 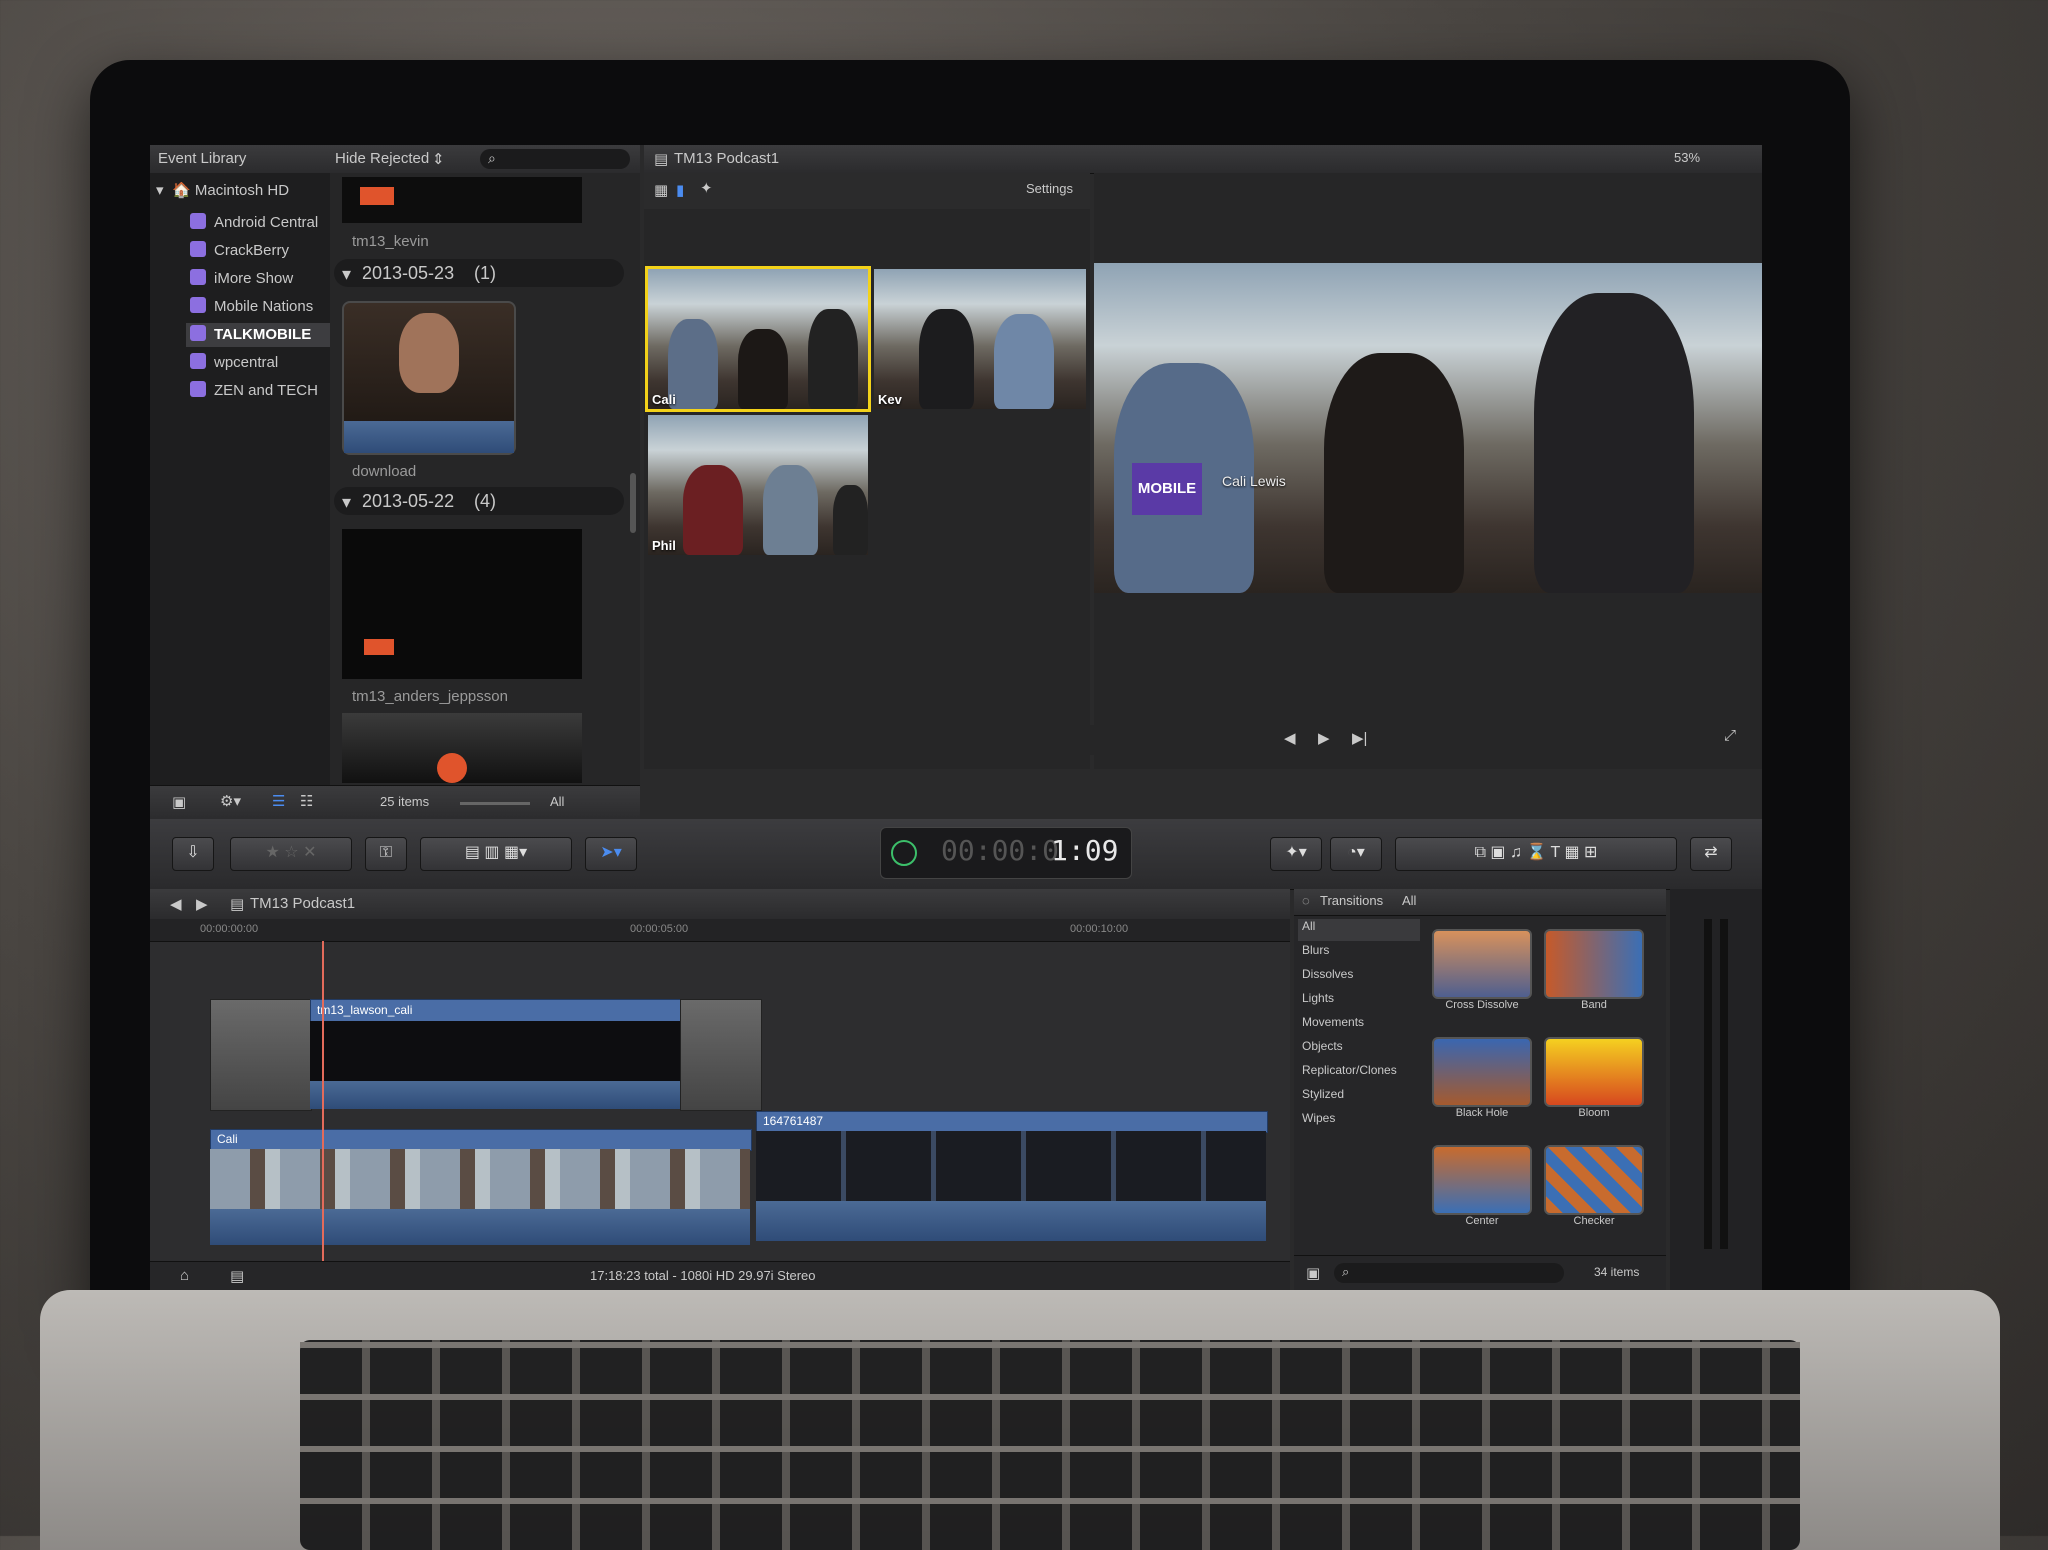 I want to click on transition-category: Wipes, so click(x=1359, y=1122).